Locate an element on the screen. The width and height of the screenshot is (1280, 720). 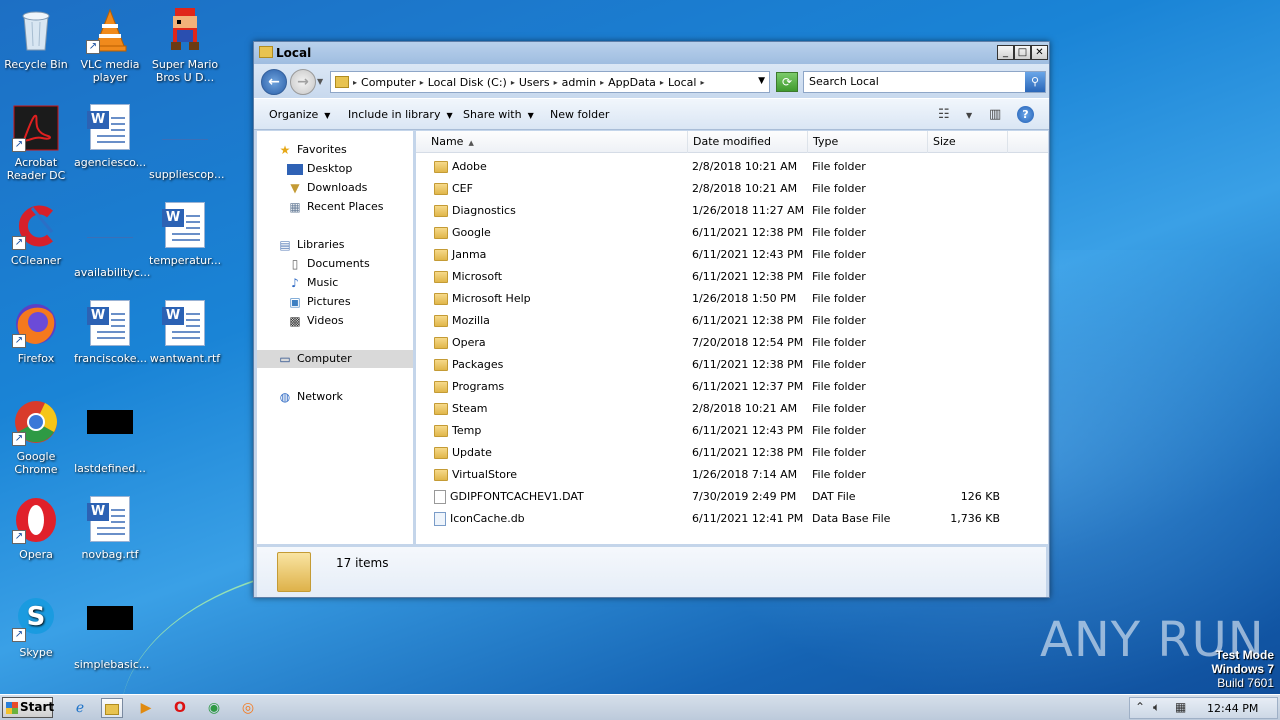
nav-favorites: ★ Favorites is located at coordinates (312, 150).